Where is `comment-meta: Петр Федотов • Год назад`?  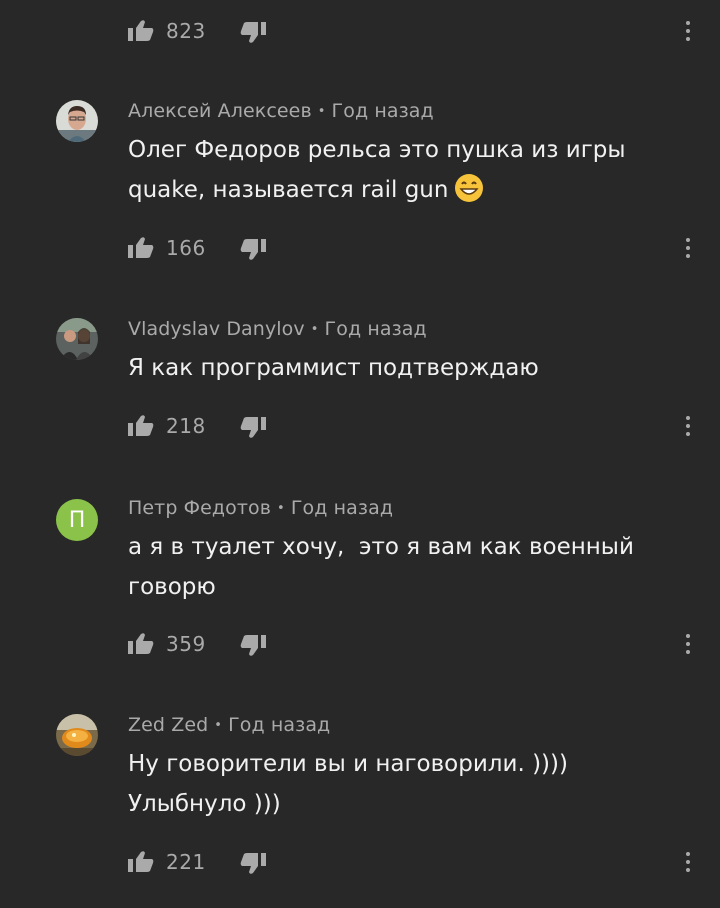 comment-meta: Петр Федотов • Год назад is located at coordinates (260, 508).